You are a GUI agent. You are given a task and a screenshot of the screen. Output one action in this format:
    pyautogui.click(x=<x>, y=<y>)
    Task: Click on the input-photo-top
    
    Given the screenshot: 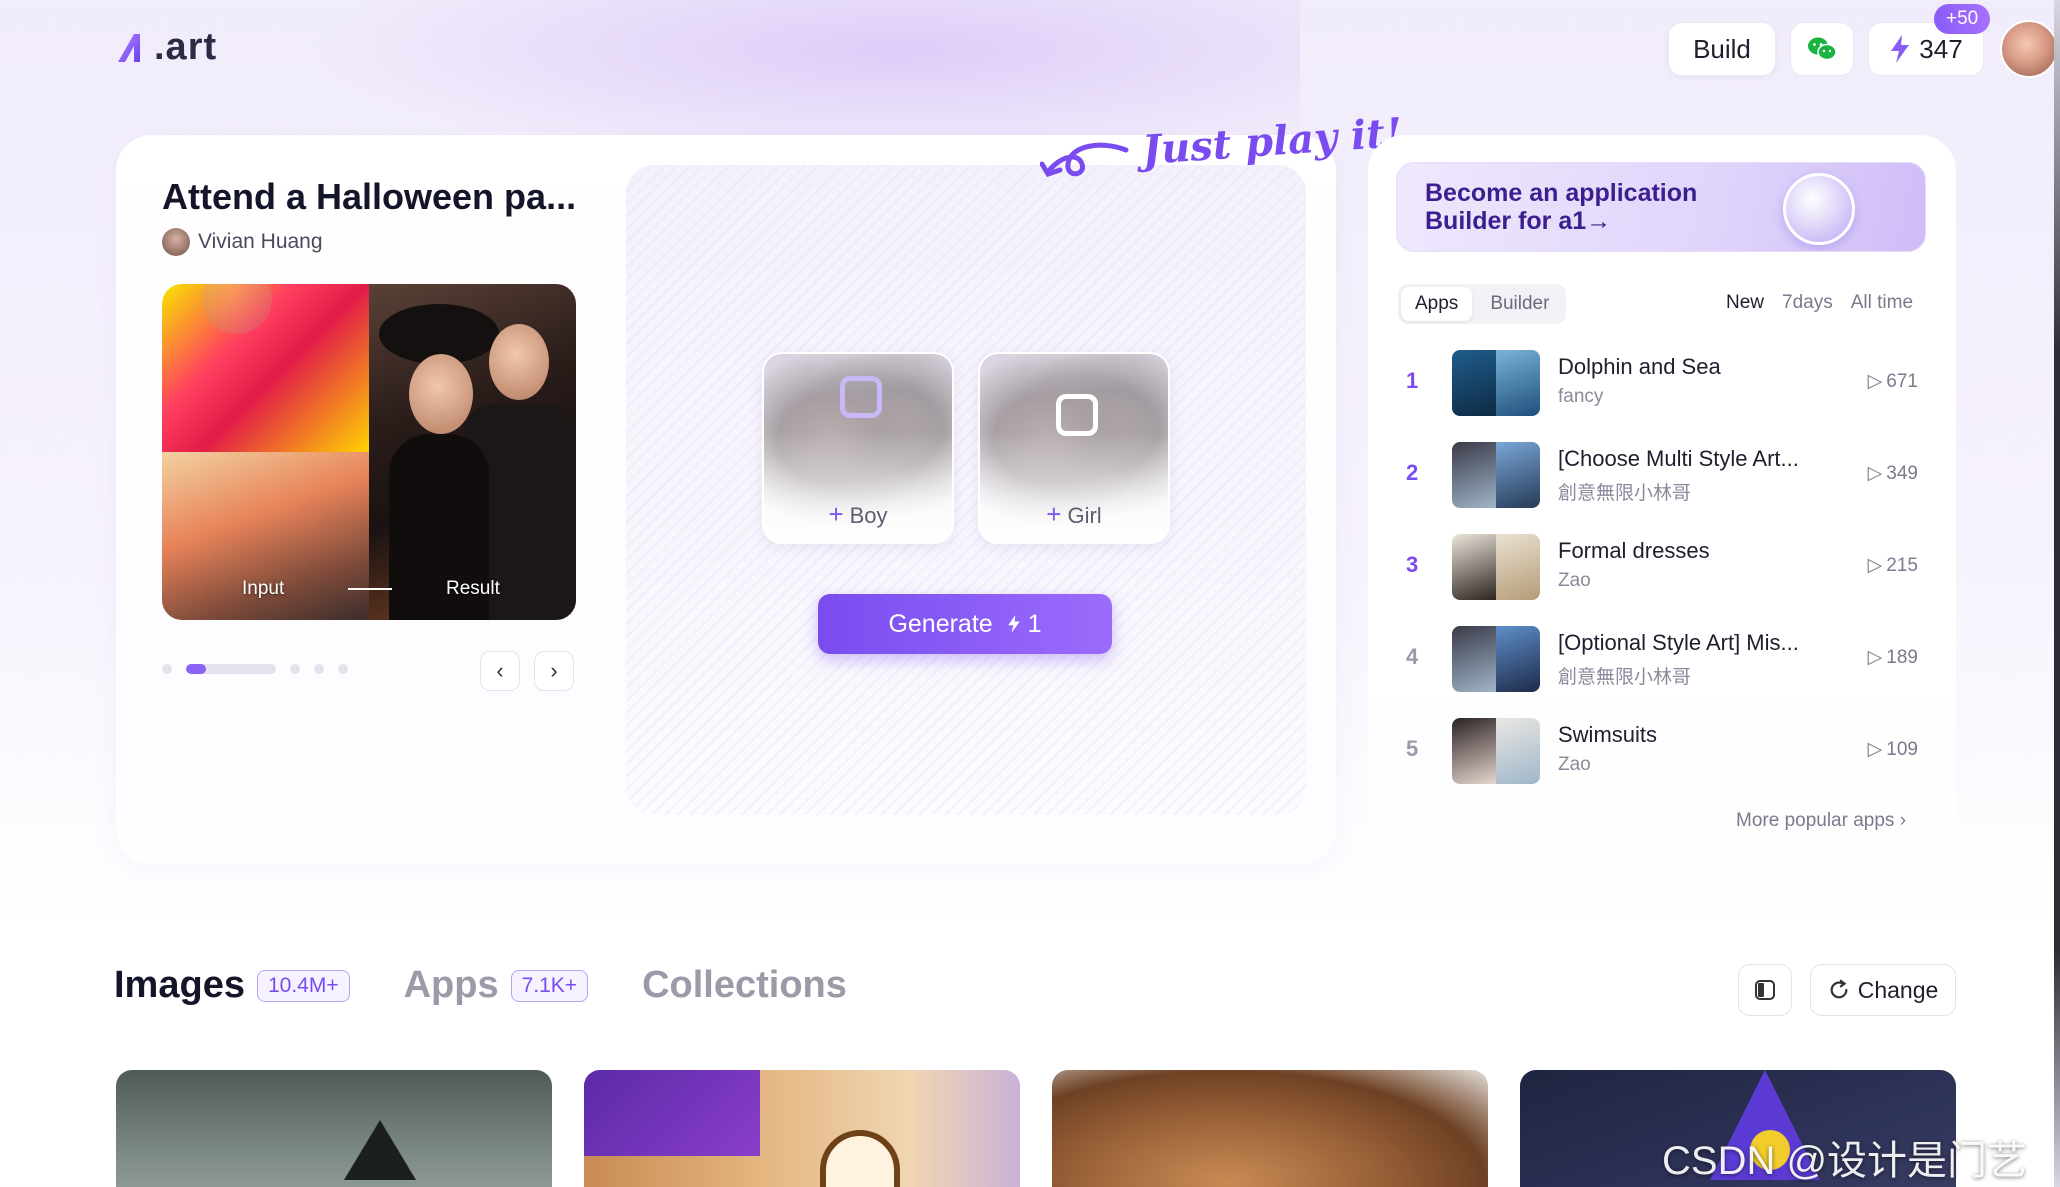 What is the action you would take?
    pyautogui.click(x=265, y=368)
    